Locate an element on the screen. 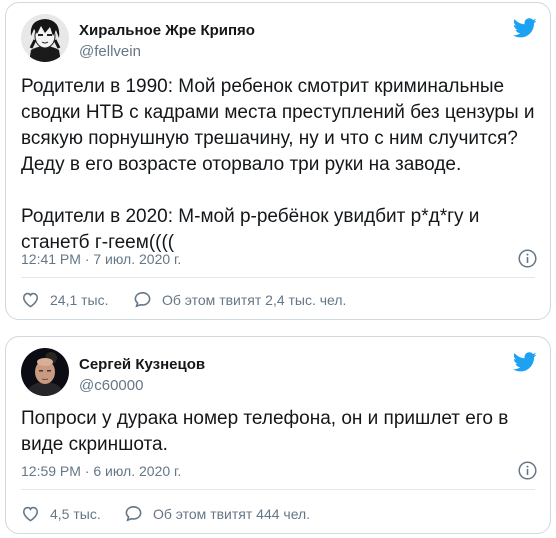  tweet-timestamp: 12:59 PM · 6 июл. 2020 г. is located at coordinates (101, 471).